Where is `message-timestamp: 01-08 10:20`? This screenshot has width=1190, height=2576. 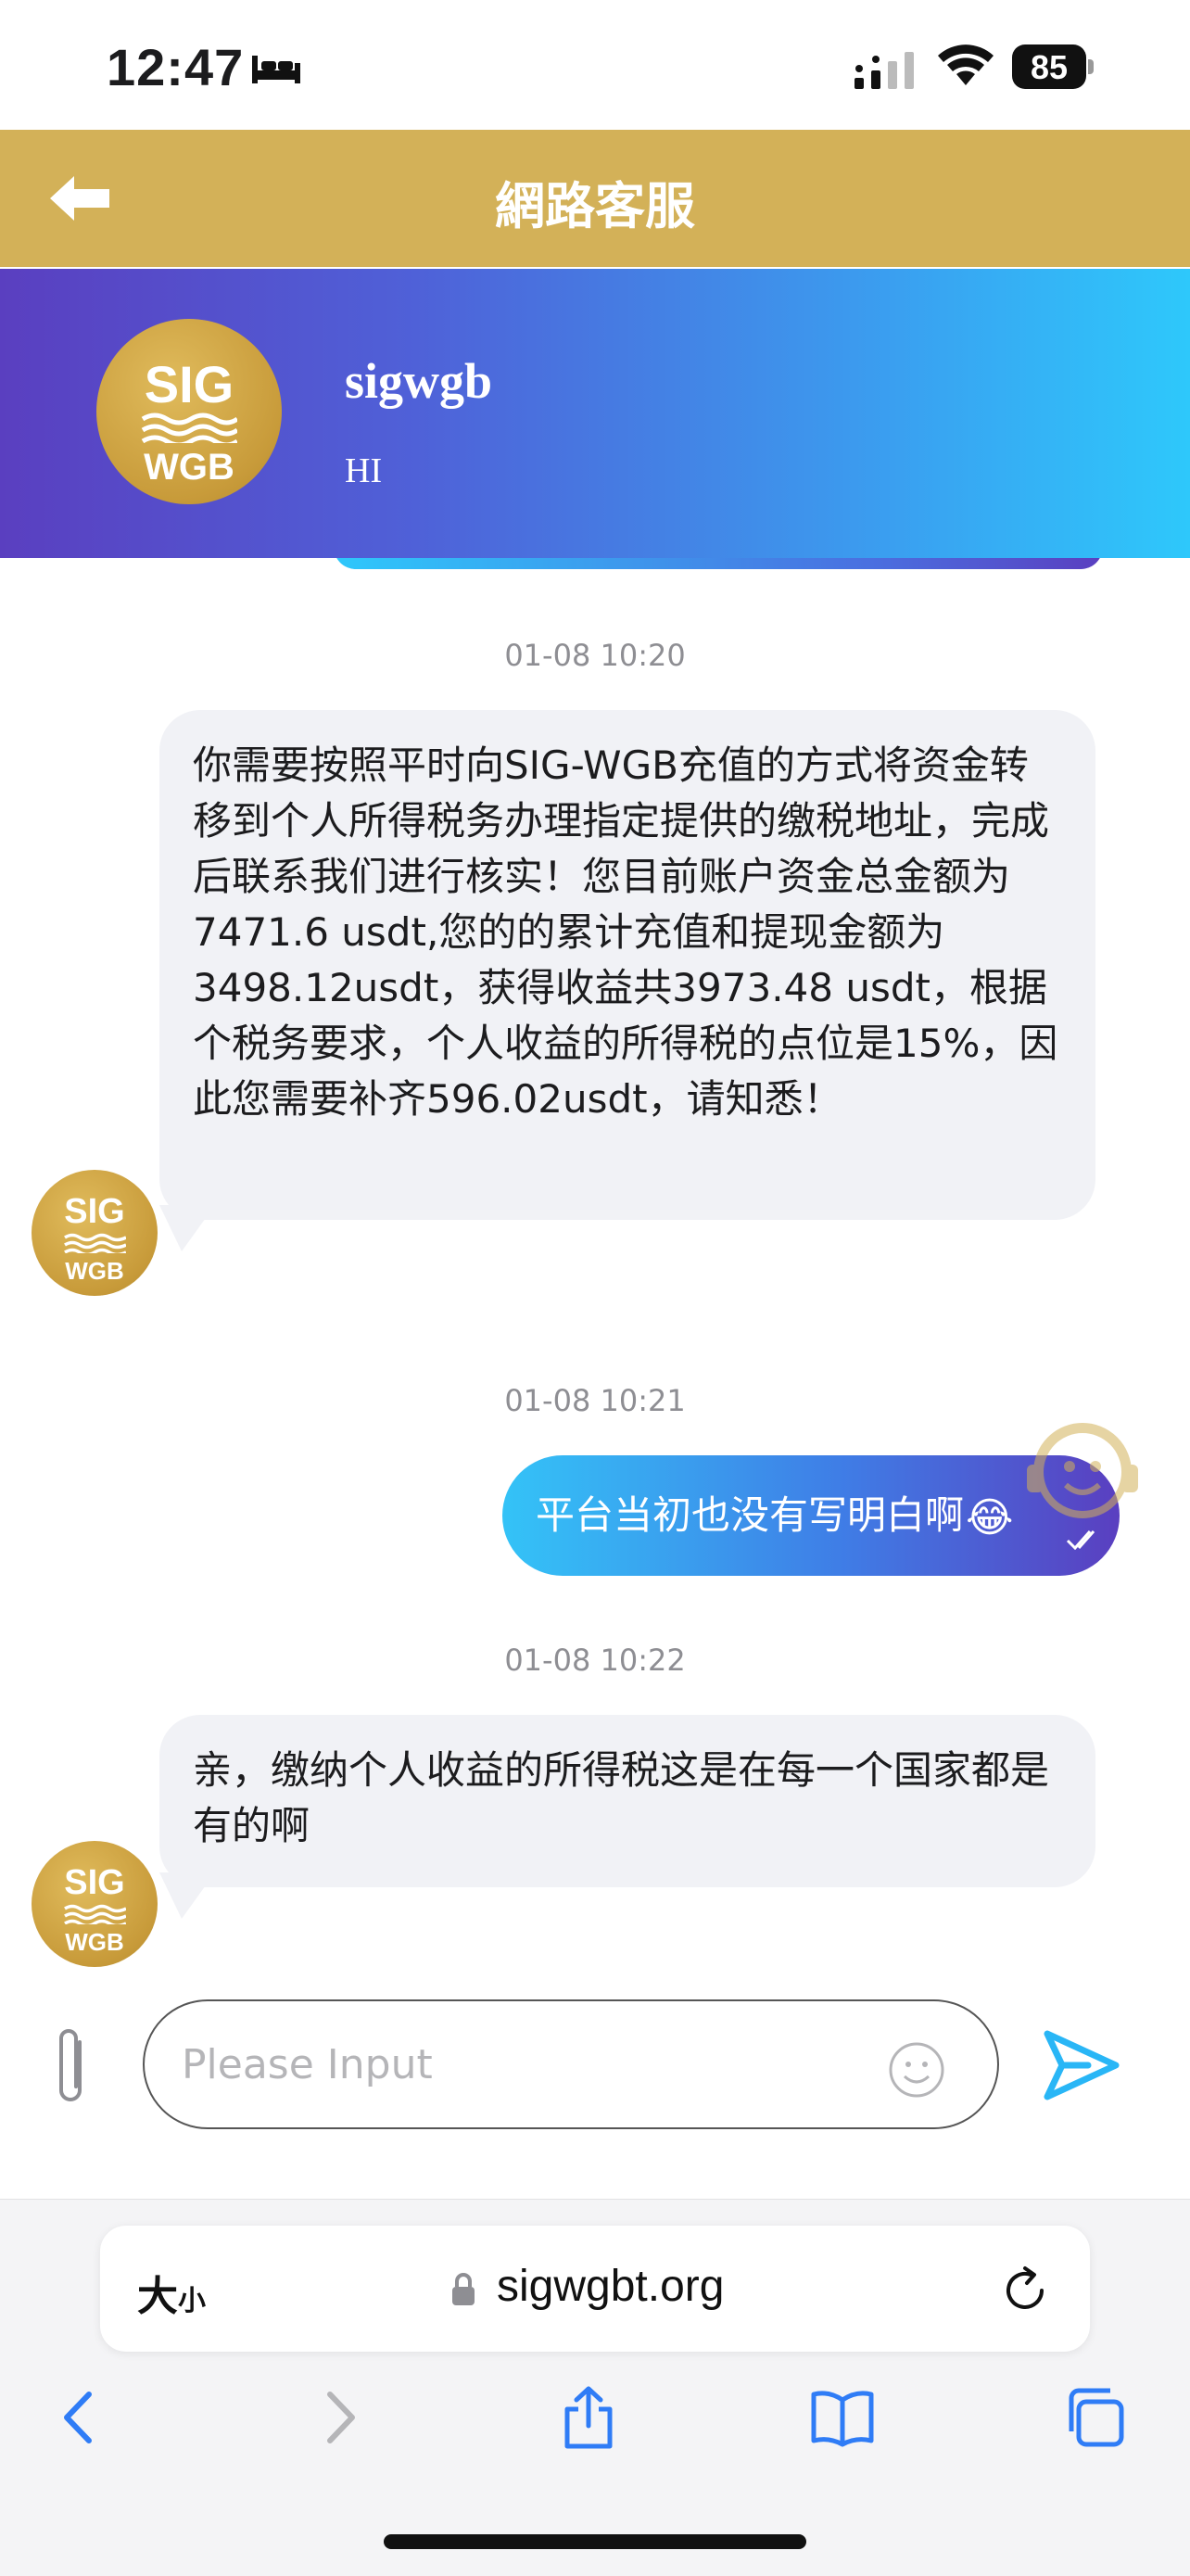 message-timestamp: 01-08 10:20 is located at coordinates (595, 655).